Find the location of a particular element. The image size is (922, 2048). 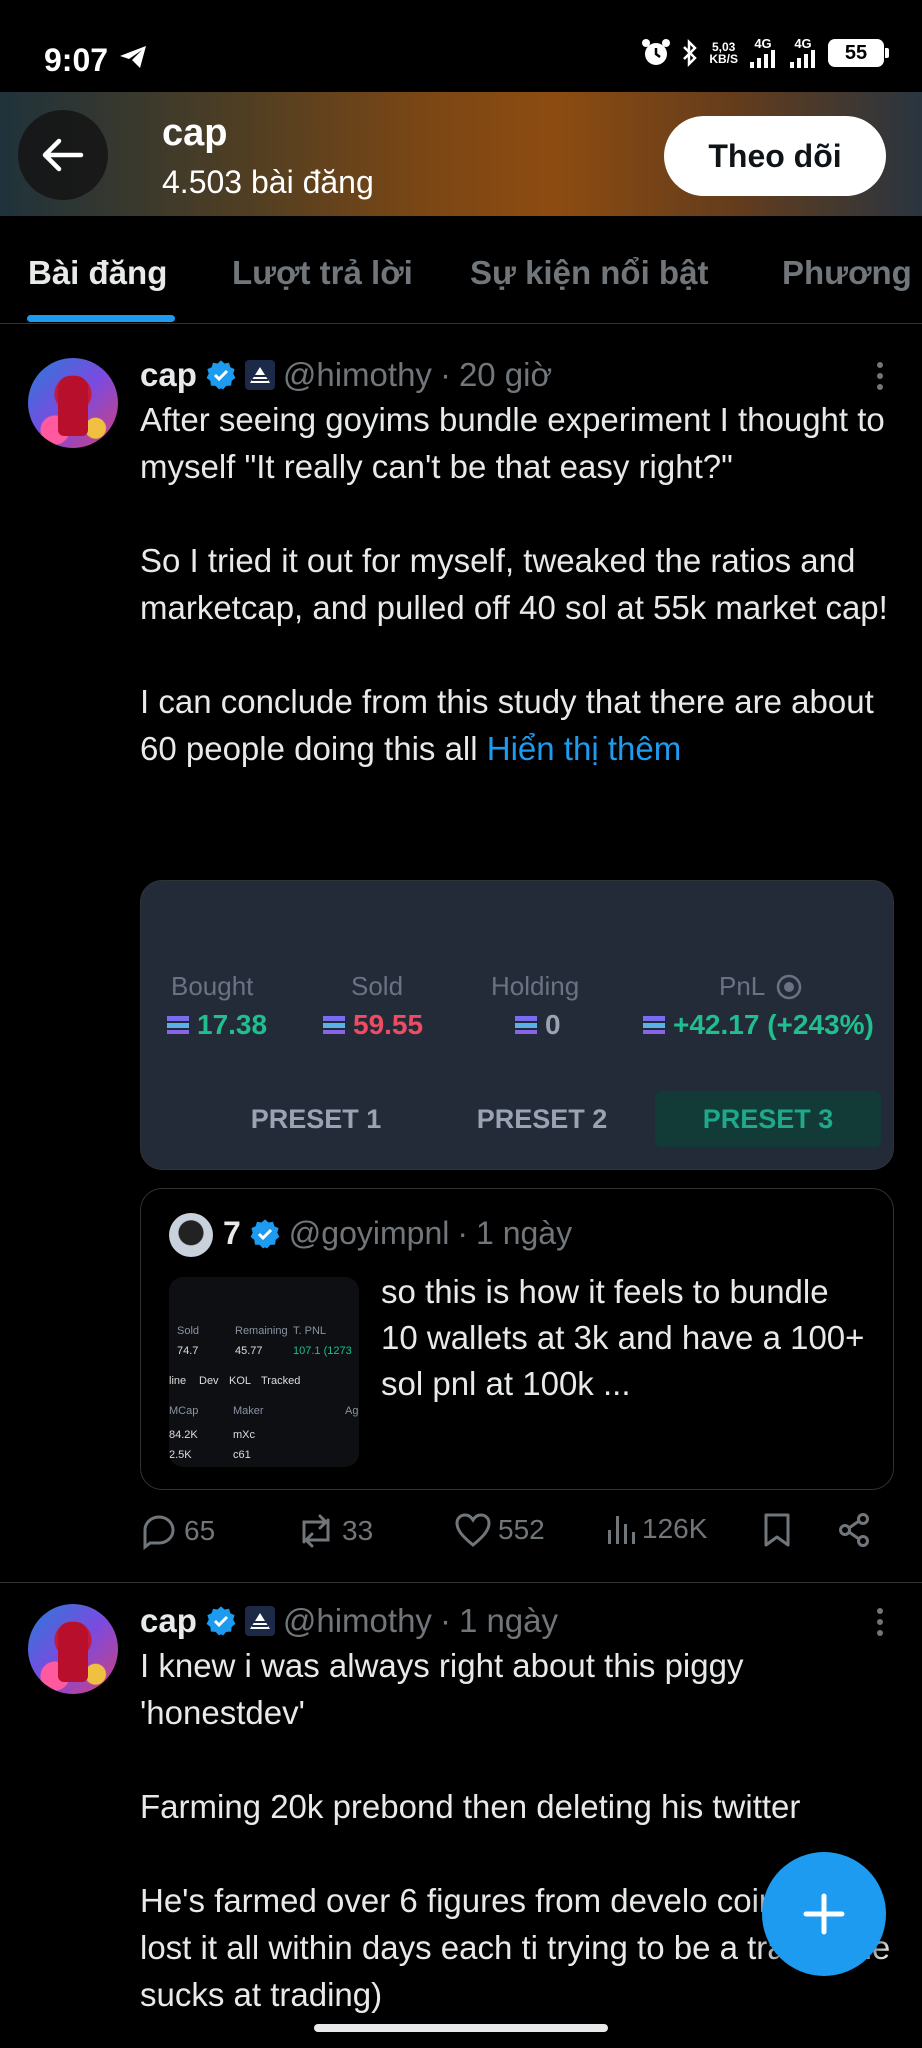

network-speed: 5,03 KB/S is located at coordinates (723, 53).